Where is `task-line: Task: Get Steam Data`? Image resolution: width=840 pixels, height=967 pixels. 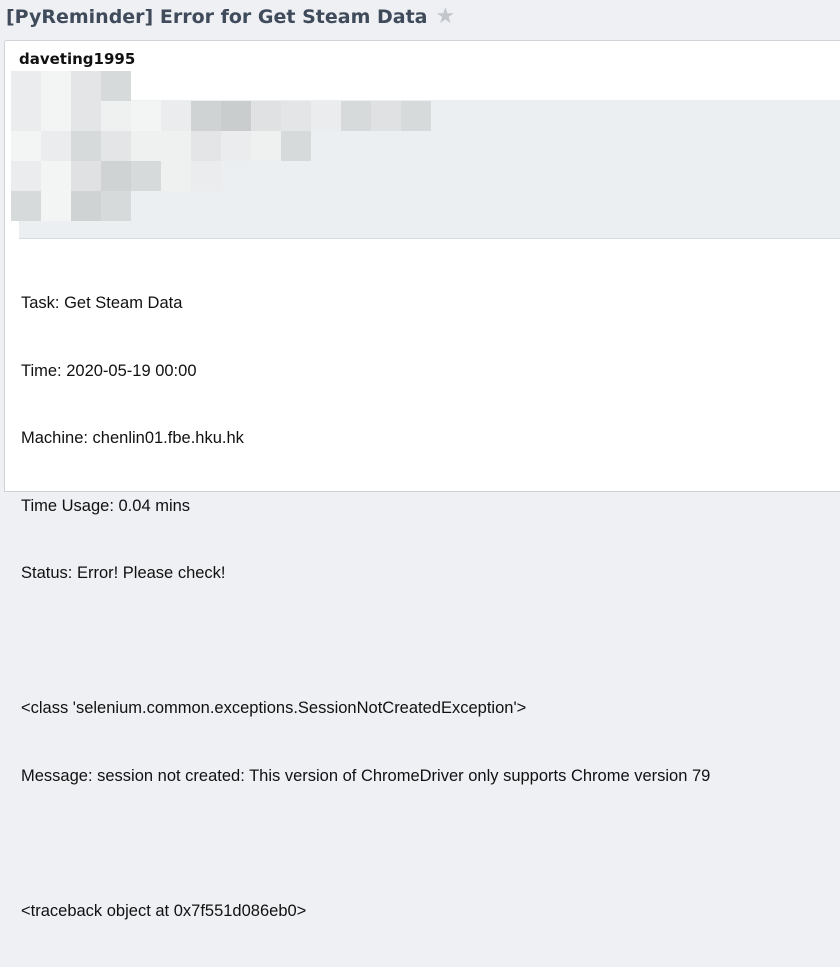 task-line: Task: Get Steam Data is located at coordinates (102, 303).